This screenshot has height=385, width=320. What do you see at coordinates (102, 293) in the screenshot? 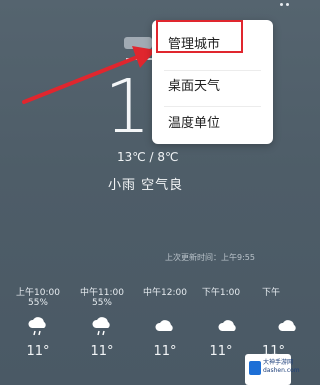
I see `hour-time: 中午11:00` at bounding box center [102, 293].